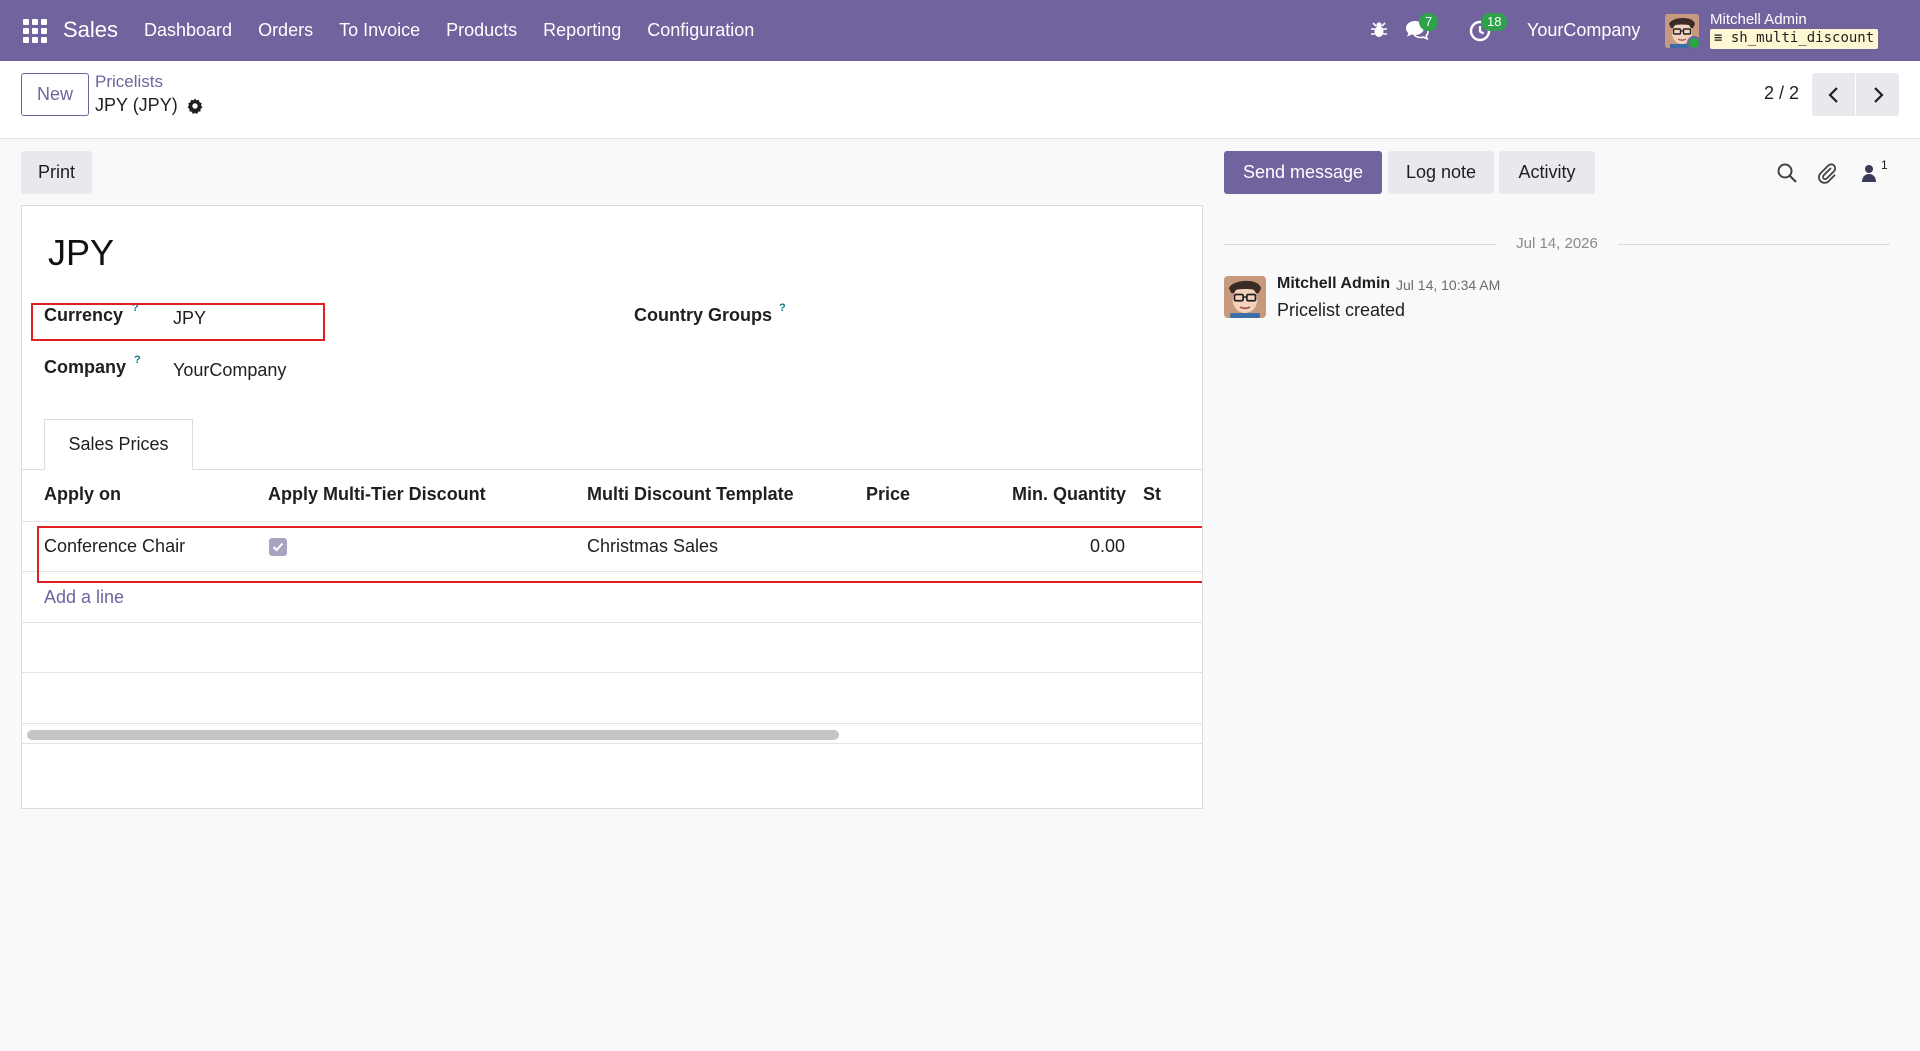 The width and height of the screenshot is (1920, 1051). Describe the element at coordinates (178, 322) in the screenshot. I see `currency-highlight-box` at that location.